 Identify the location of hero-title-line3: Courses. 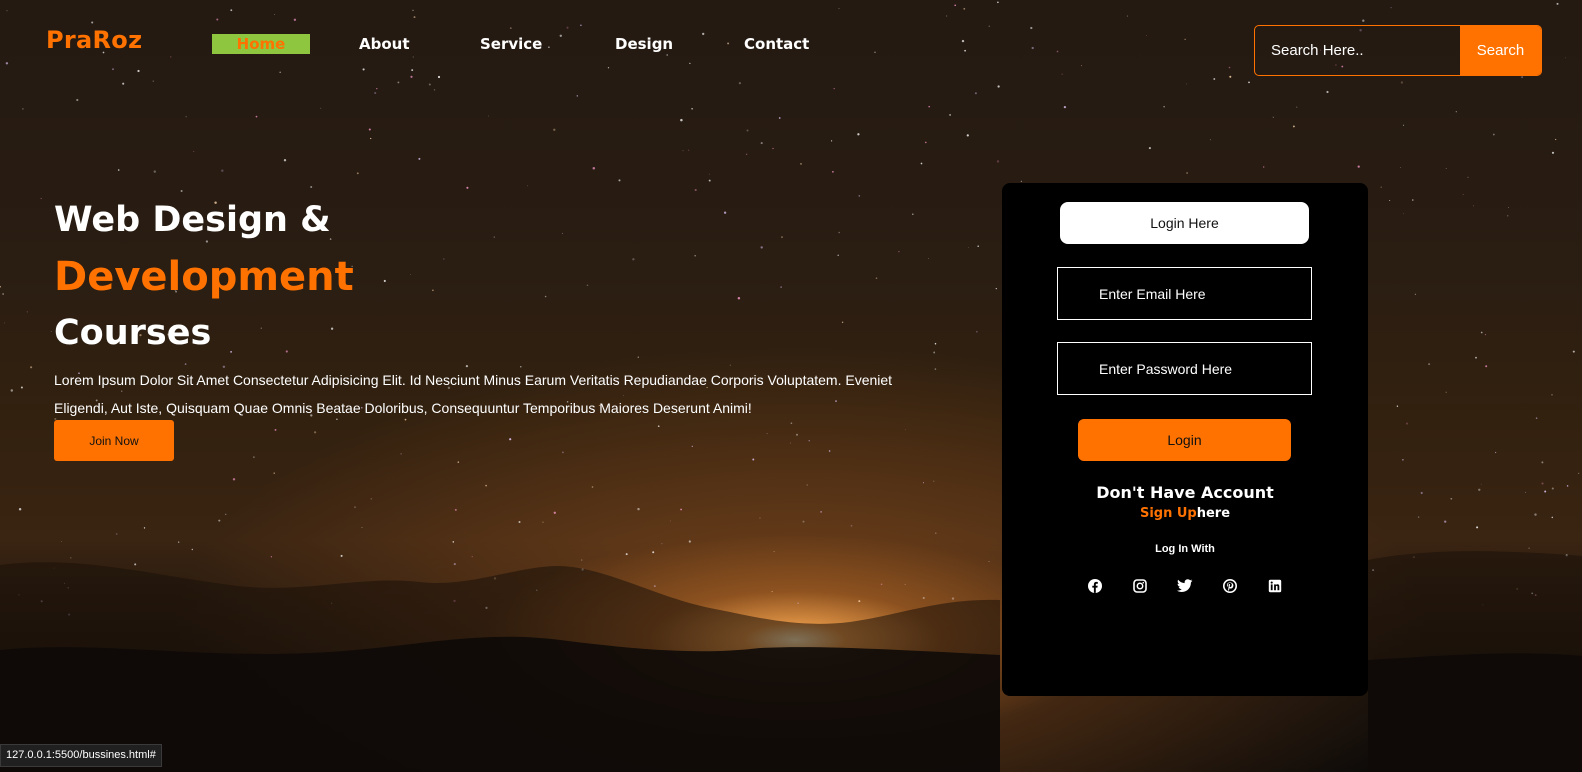
(133, 333).